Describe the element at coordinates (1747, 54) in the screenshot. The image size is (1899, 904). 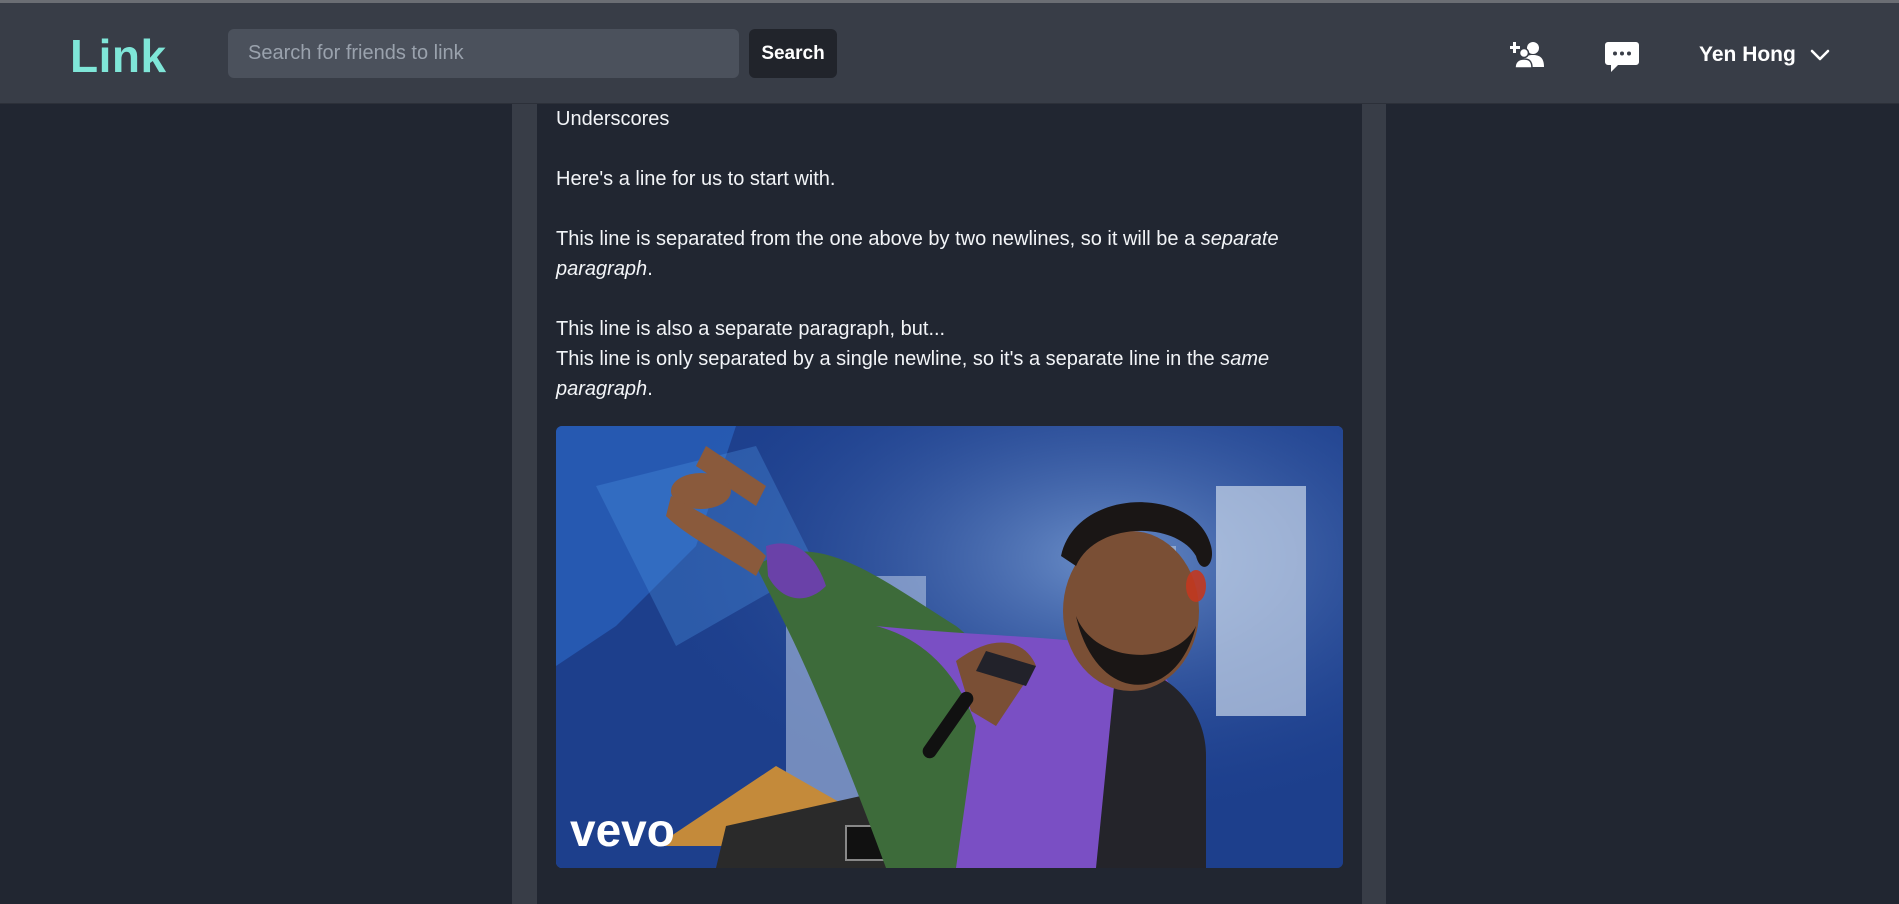
I see `user-name: Yen Hong` at that location.